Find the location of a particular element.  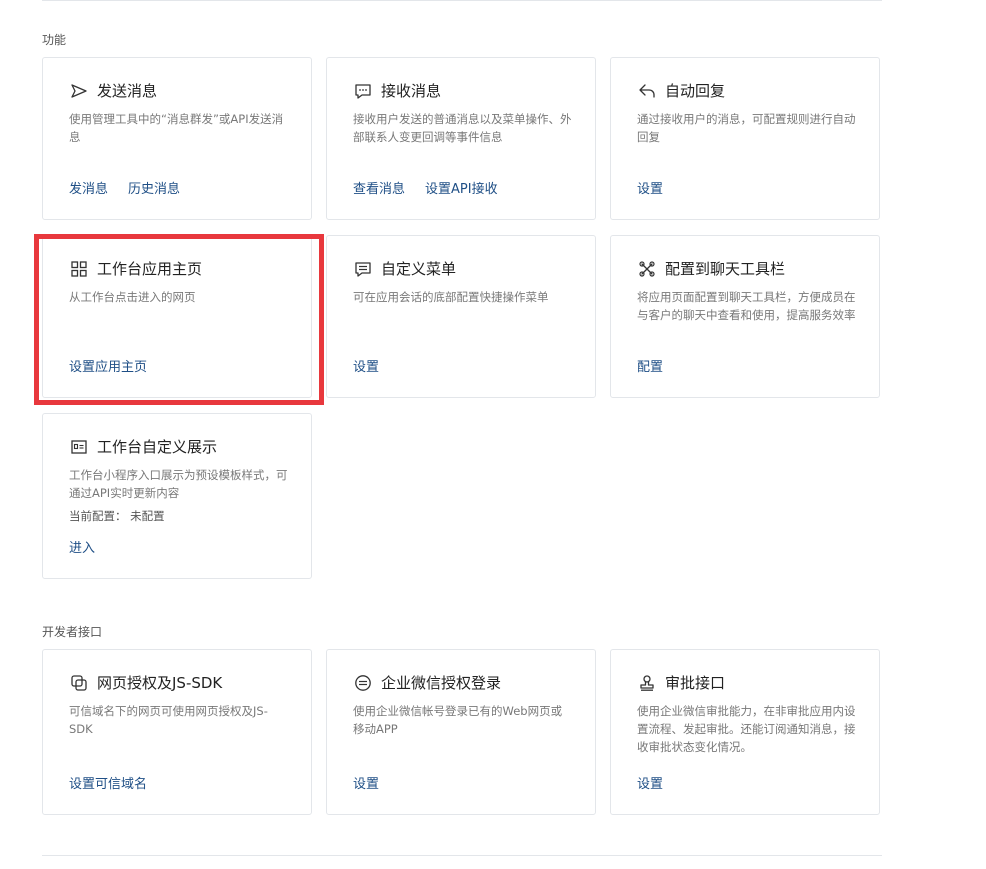

configure-toolbar-link: 配置 is located at coordinates (650, 365).